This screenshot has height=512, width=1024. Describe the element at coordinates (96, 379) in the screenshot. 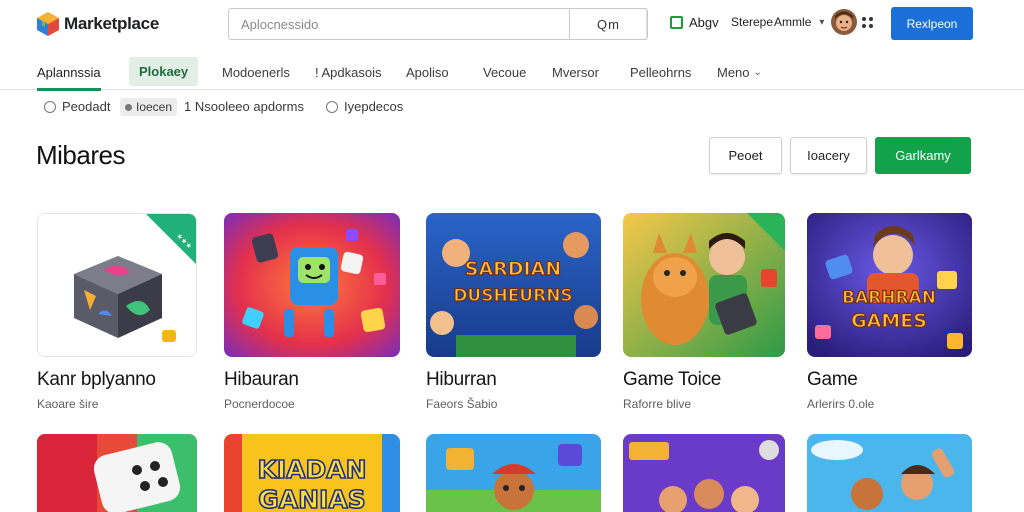

I see `app-card-title: Kanr bplyanno` at that location.